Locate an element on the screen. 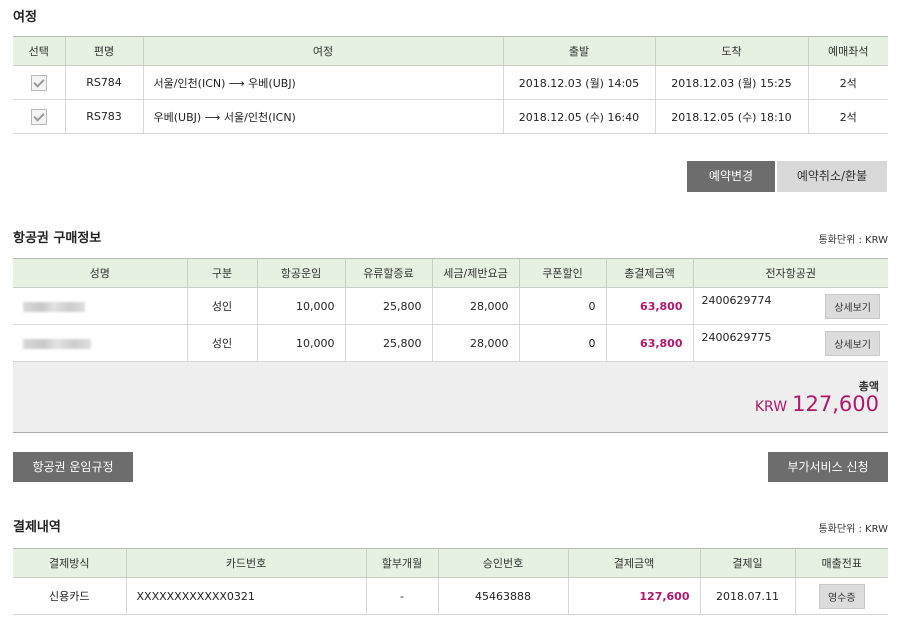 This screenshot has height=621, width=900. payment-method: 신용카드 is located at coordinates (69, 596).